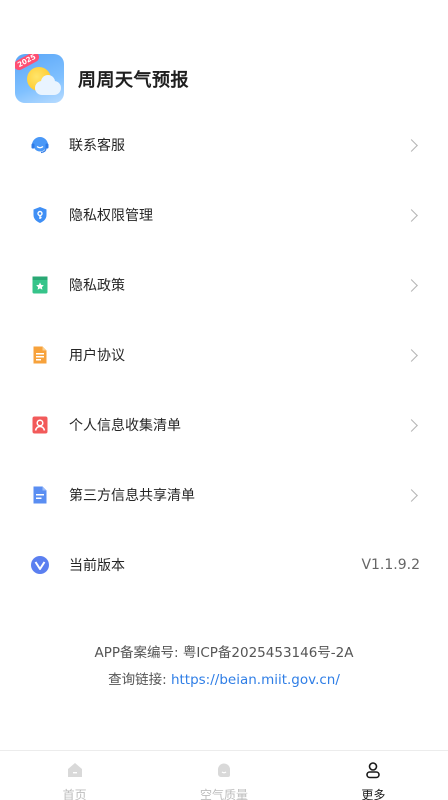 The width and height of the screenshot is (448, 800). What do you see at coordinates (133, 80) in the screenshot?
I see `app-title: 周周天气预报` at bounding box center [133, 80].